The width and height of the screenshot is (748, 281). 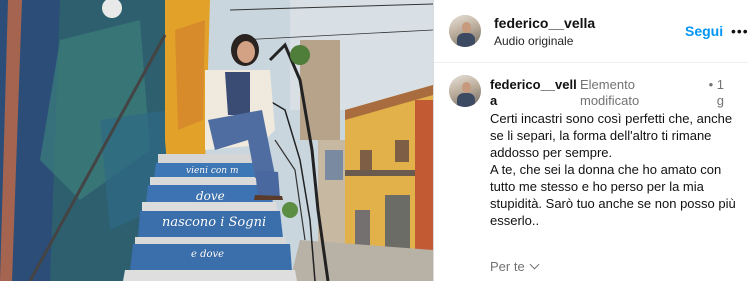 What do you see at coordinates (533, 41) in the screenshot?
I see `audio-label: Audio originale` at bounding box center [533, 41].